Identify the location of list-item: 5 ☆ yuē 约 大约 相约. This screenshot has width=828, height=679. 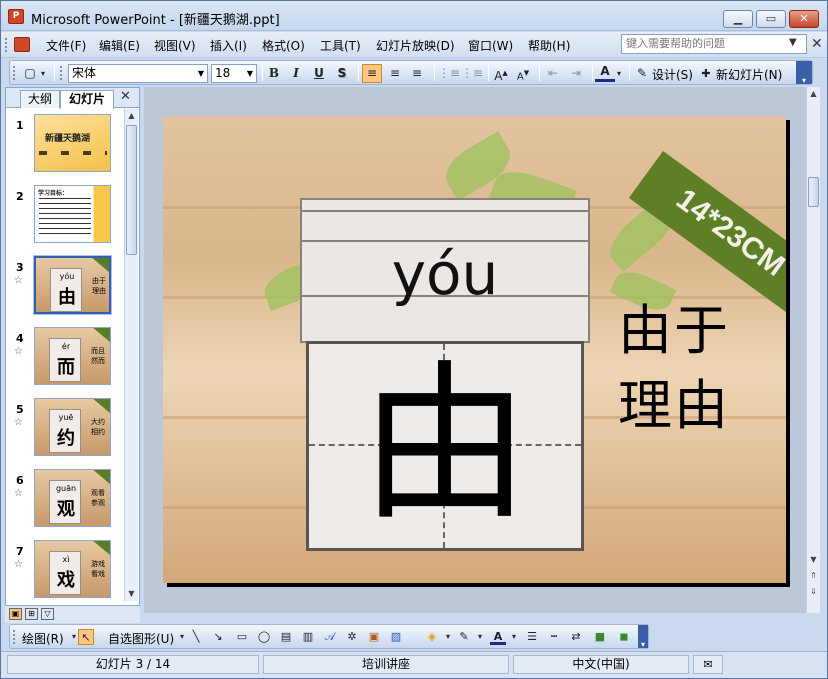
(65, 430).